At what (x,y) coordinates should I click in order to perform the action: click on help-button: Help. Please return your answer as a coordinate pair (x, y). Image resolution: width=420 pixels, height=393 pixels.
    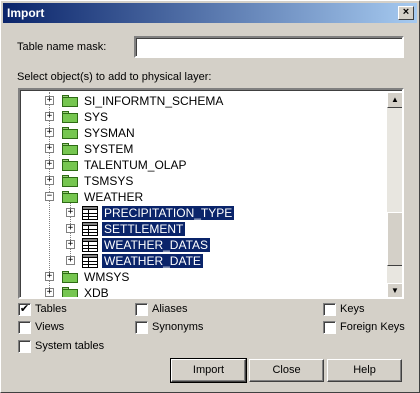
    Looking at the image, I should click on (364, 370).